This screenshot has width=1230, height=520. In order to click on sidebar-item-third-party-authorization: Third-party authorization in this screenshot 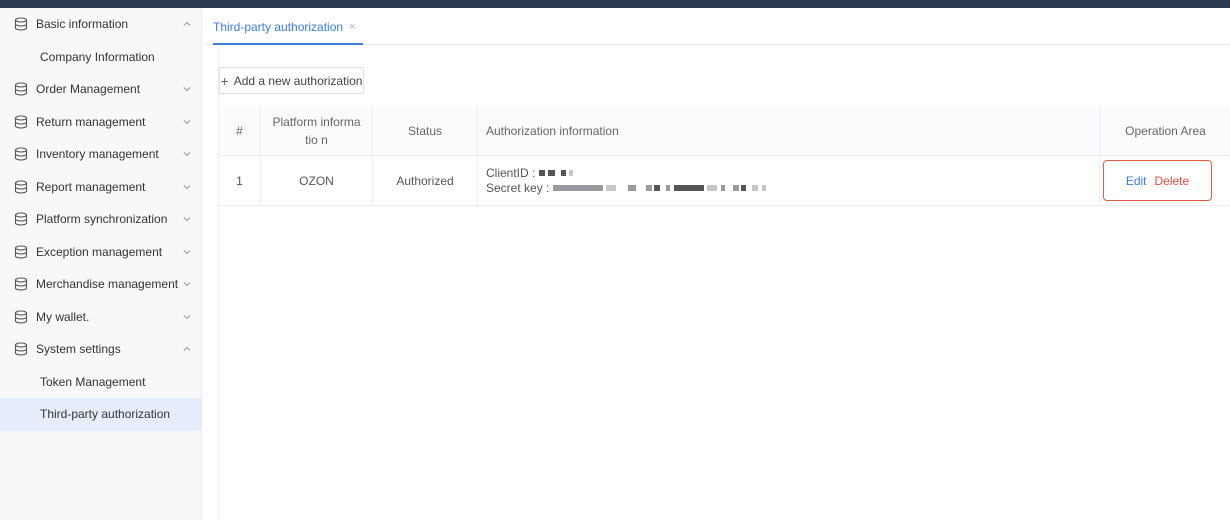, I will do `click(100, 414)`.